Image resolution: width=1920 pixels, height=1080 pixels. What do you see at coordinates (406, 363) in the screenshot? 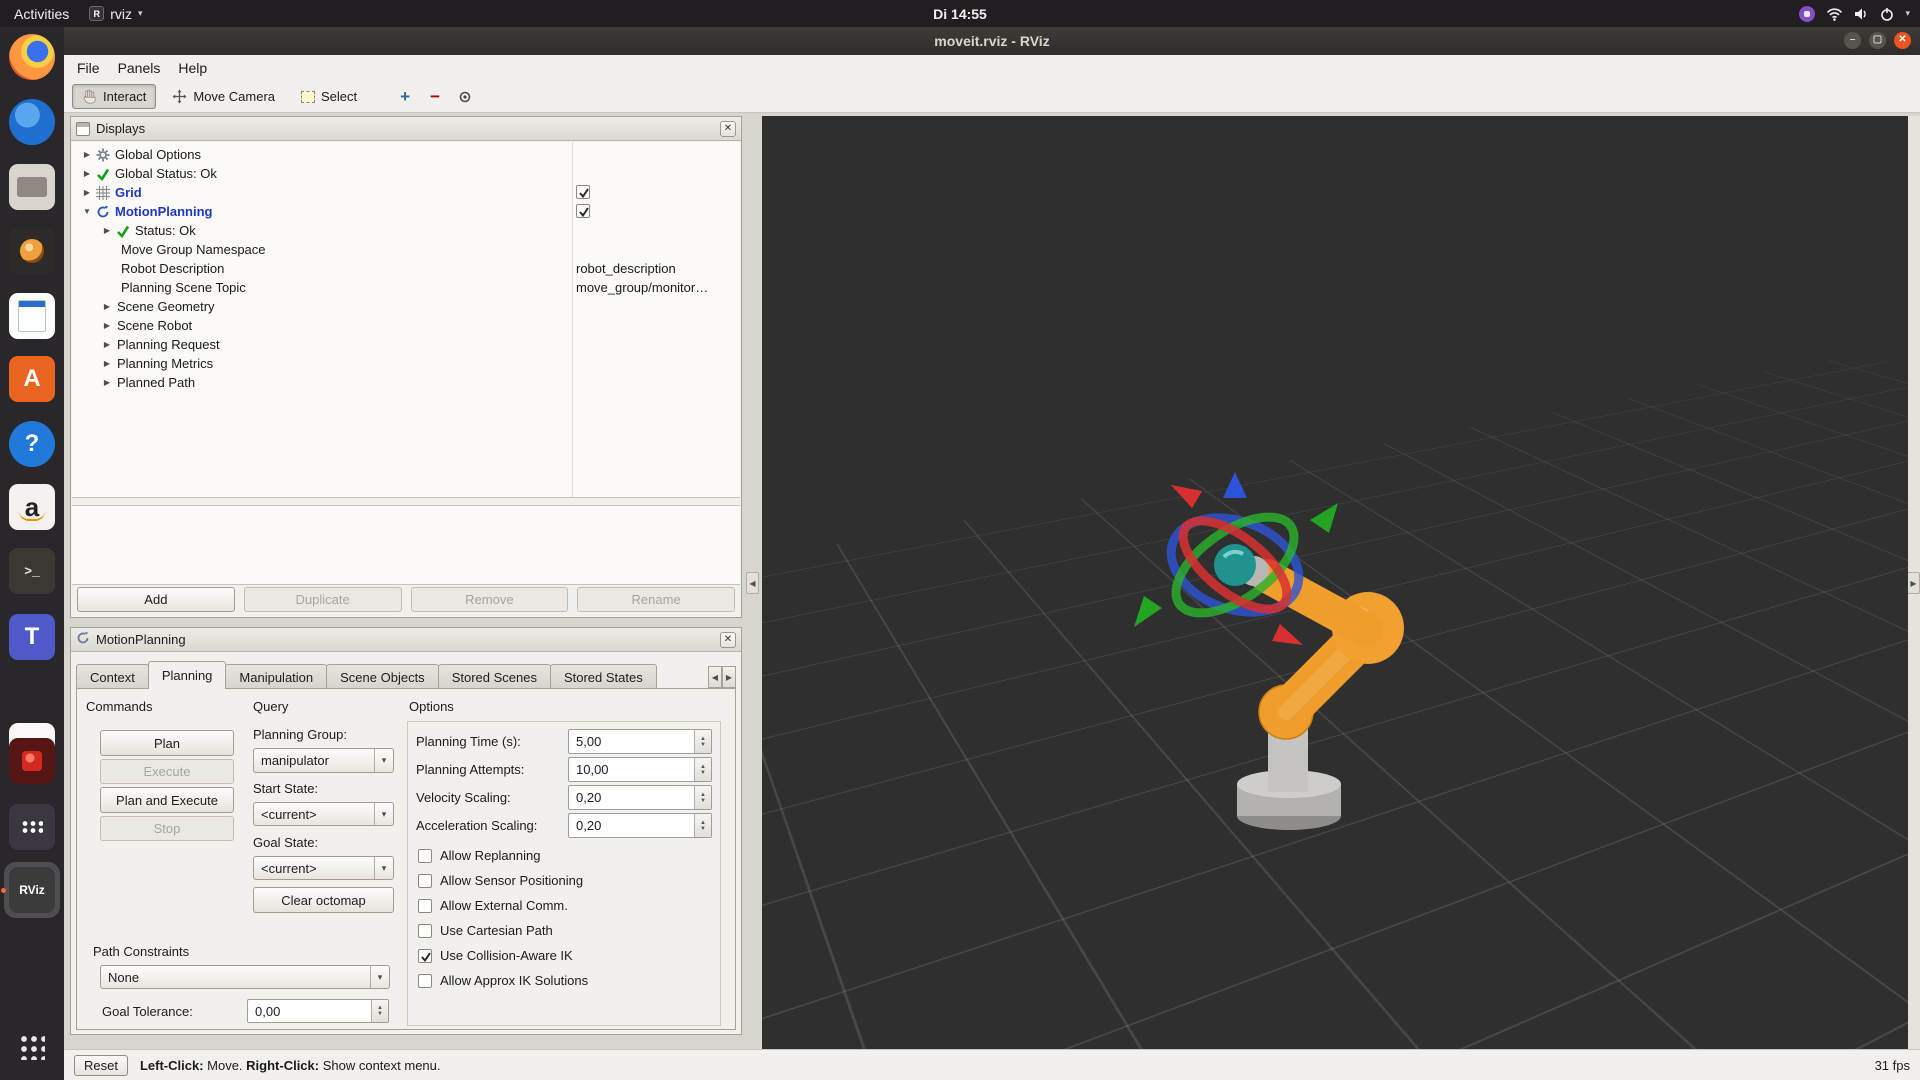
I see `tree-row-planning-metrics: ▶ Planning Metrics` at bounding box center [406, 363].